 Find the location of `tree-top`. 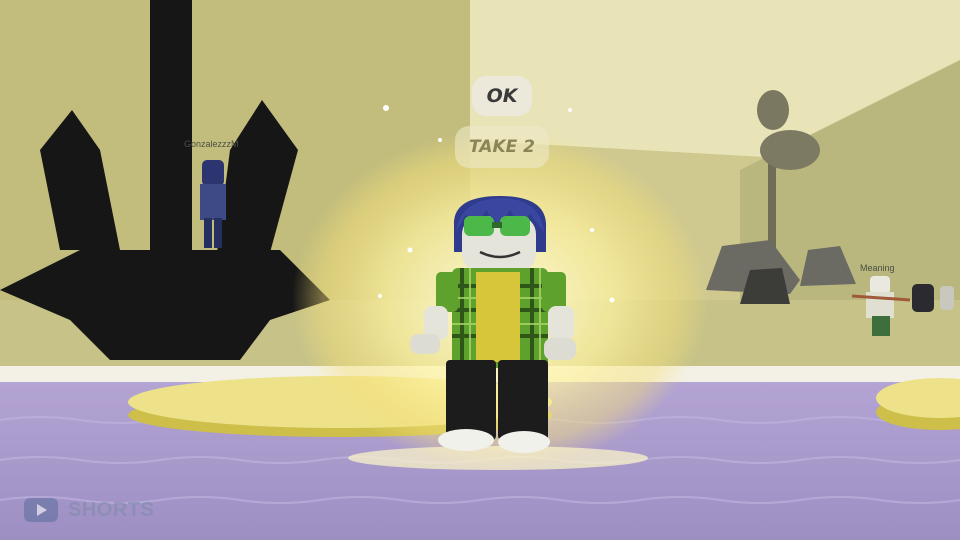

tree-top is located at coordinates (773, 110).